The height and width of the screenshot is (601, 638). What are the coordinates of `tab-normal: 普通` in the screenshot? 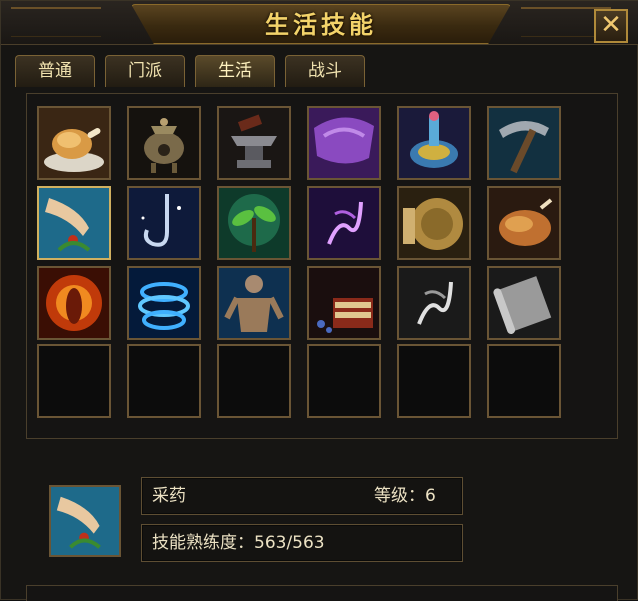 It's located at (55, 71).